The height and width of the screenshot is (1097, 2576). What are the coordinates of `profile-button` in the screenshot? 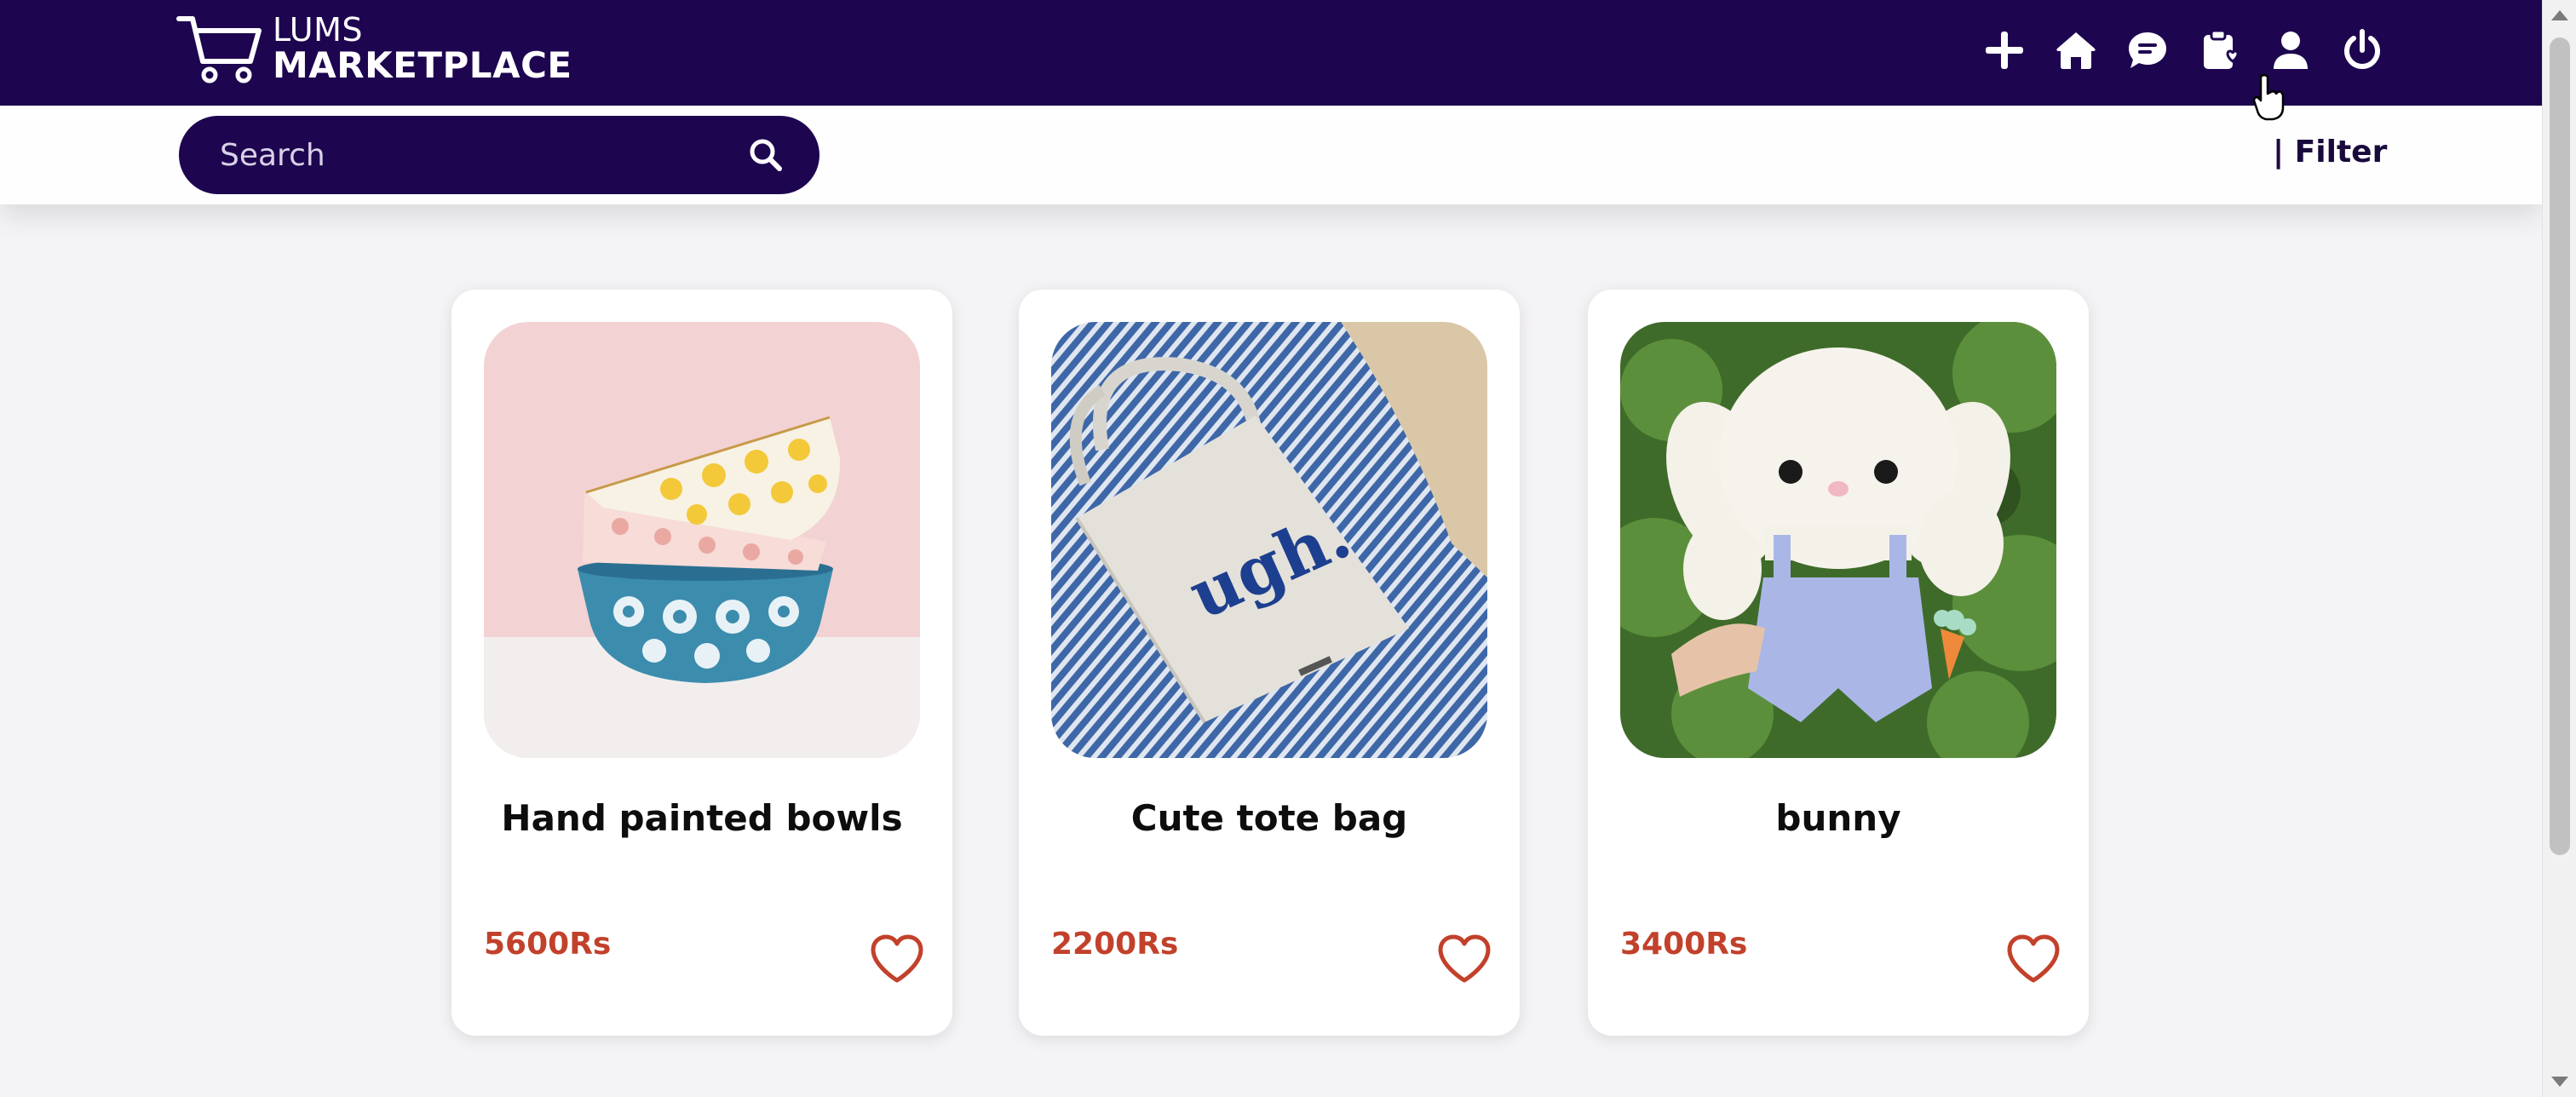 It's located at (2291, 50).